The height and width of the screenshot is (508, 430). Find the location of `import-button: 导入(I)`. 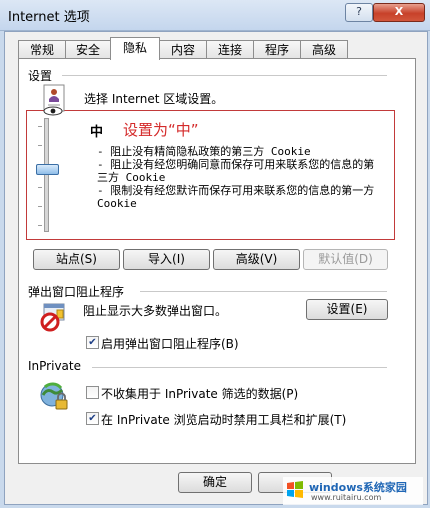

import-button: 导入(I) is located at coordinates (166, 259).